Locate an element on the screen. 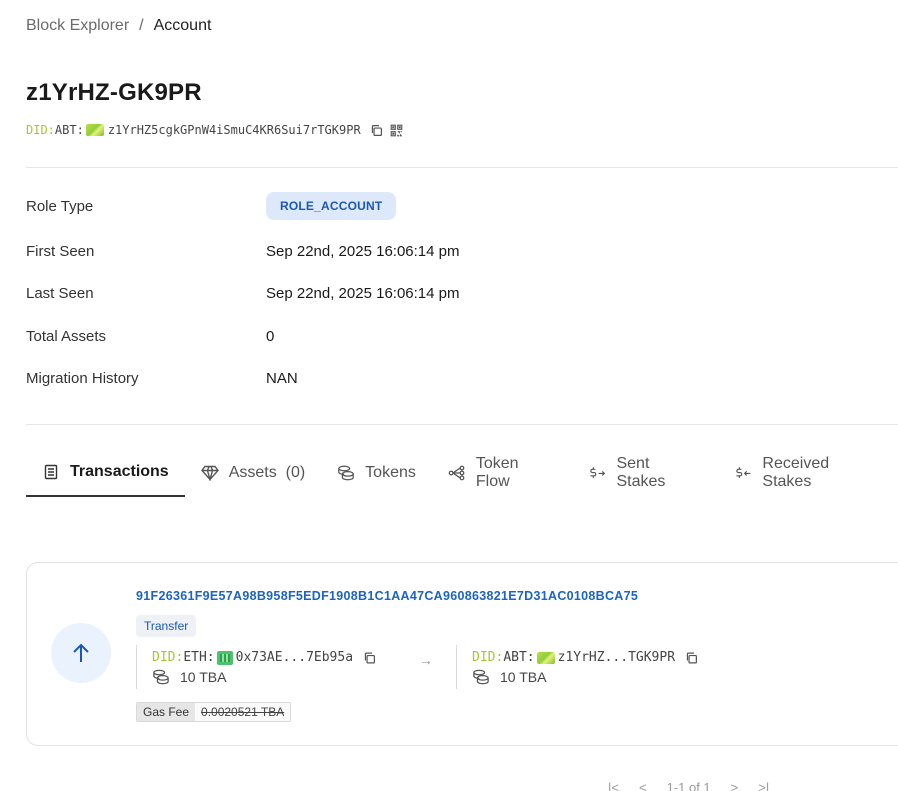 The height and width of the screenshot is (791, 898). tab-label: Token Flow is located at coordinates (497, 472).